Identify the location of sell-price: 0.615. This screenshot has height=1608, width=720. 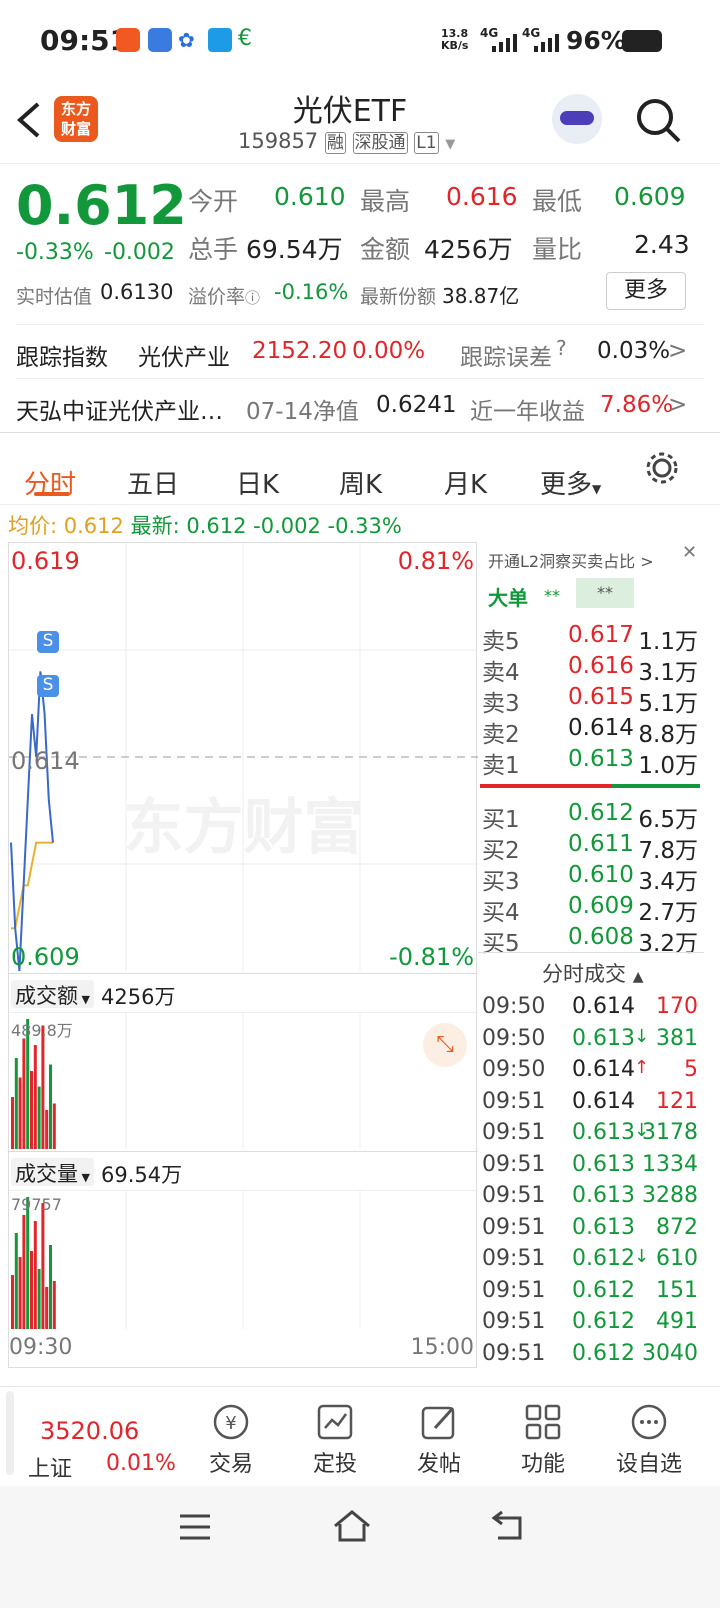
(601, 697).